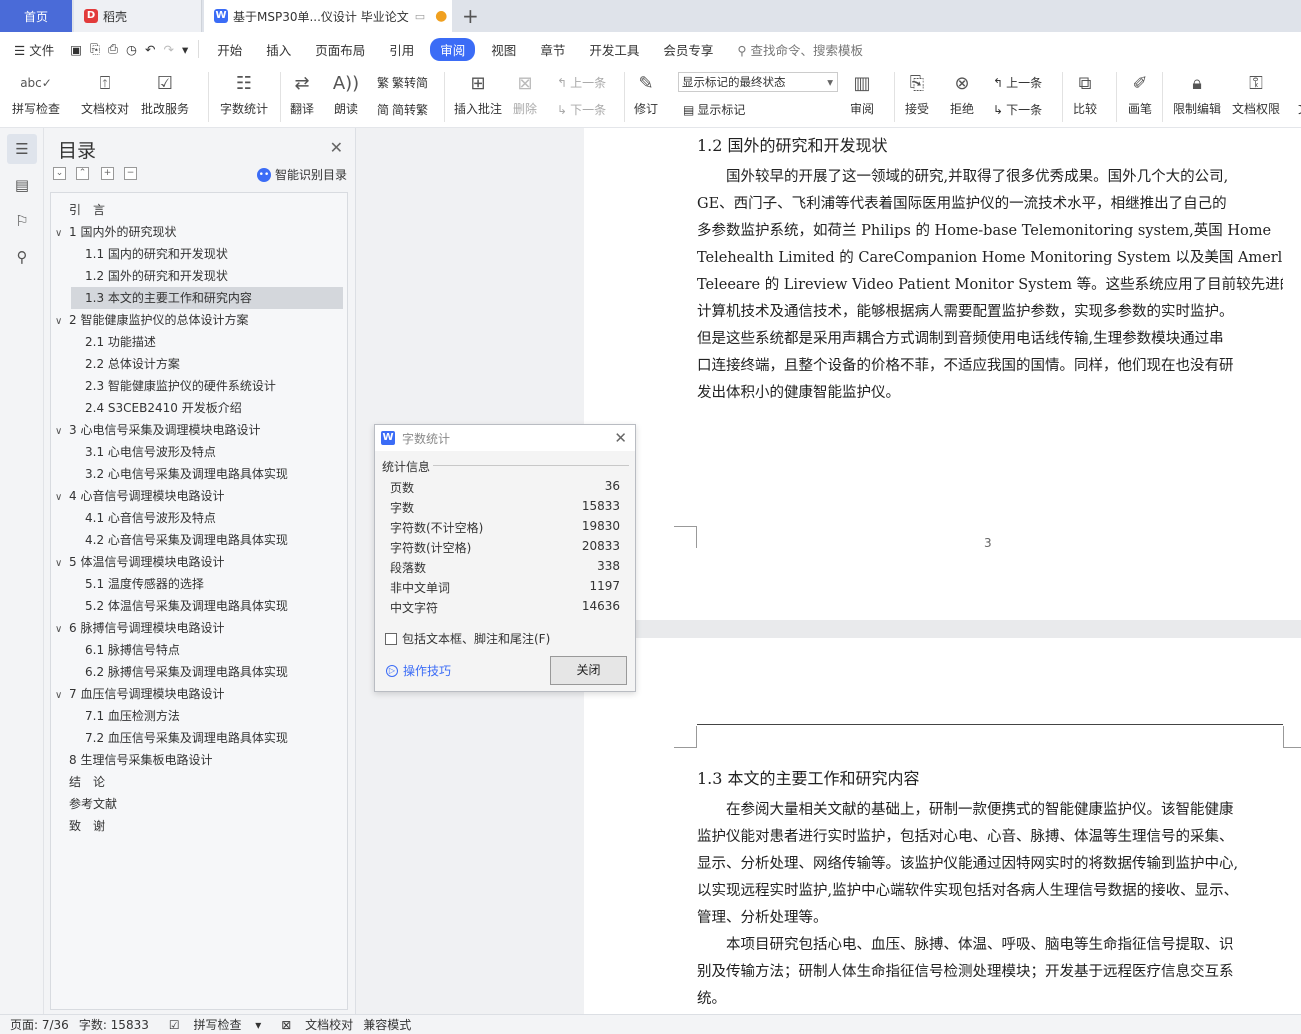  What do you see at coordinates (505, 438) in the screenshot?
I see `dialog-titlebar: W 字数统计` at bounding box center [505, 438].